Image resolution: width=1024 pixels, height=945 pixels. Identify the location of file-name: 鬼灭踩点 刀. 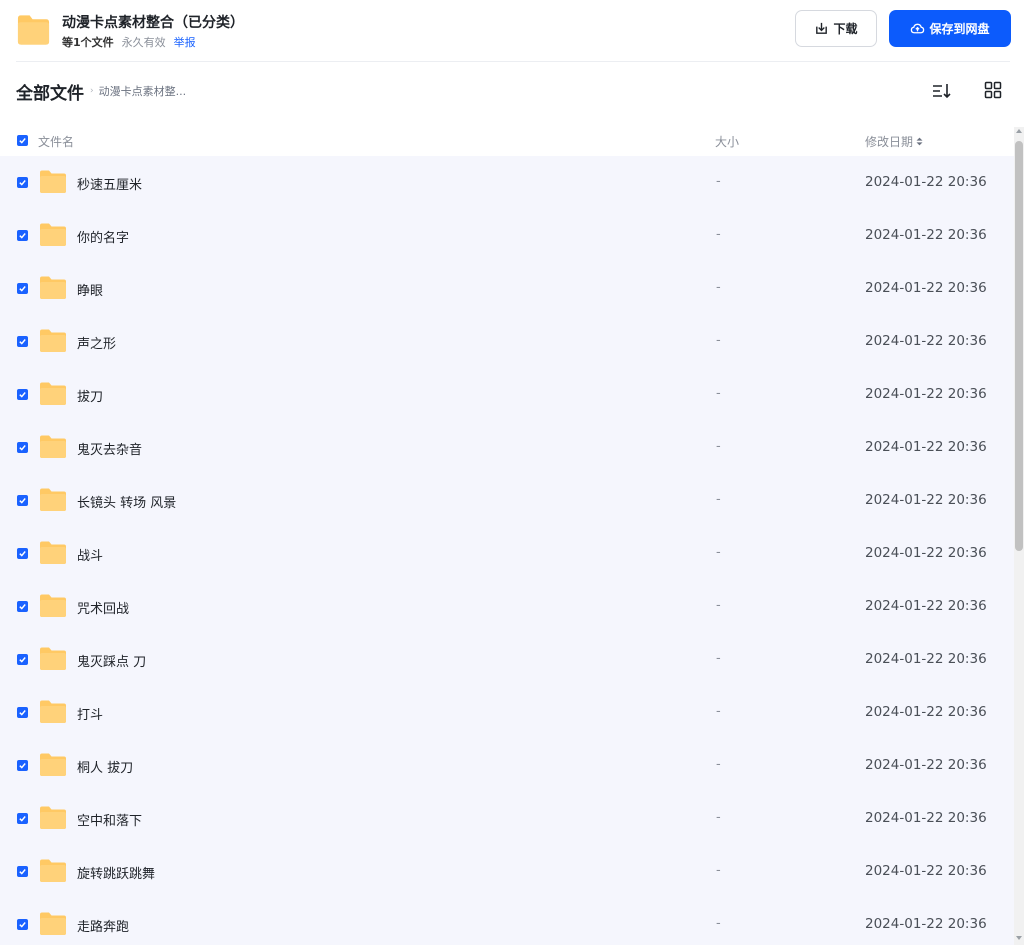
(111, 660).